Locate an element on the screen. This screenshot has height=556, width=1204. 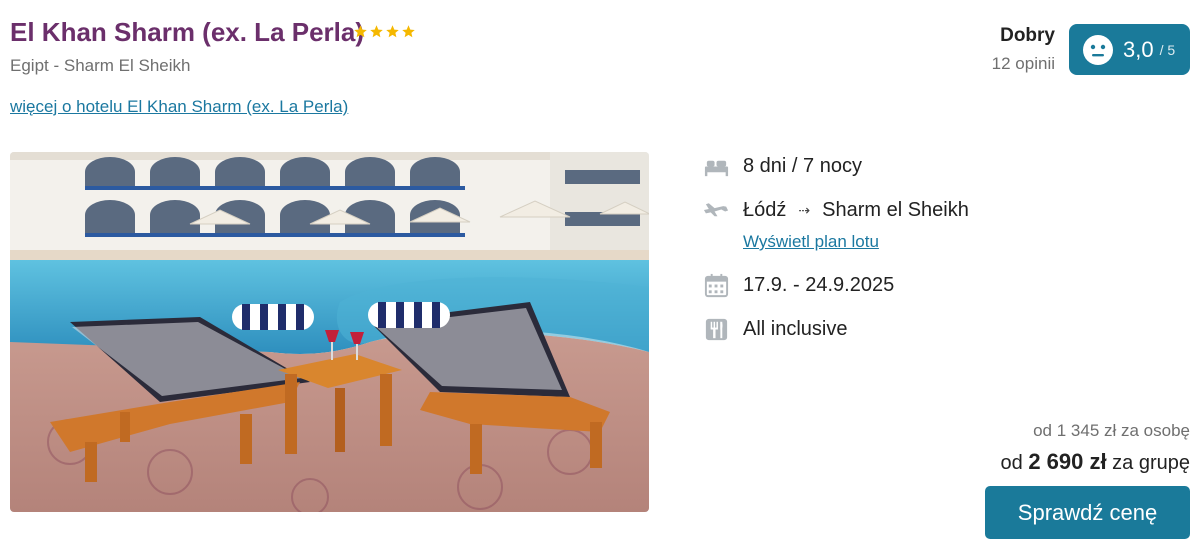
departure-city: Łódź is located at coordinates (765, 210).